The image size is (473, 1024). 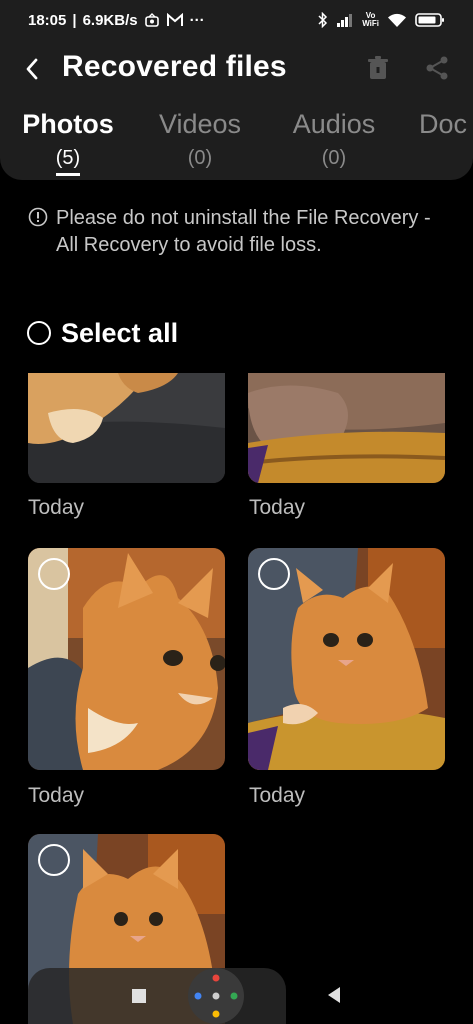 What do you see at coordinates (334, 124) in the screenshot?
I see `tab-audios-label: Audios` at bounding box center [334, 124].